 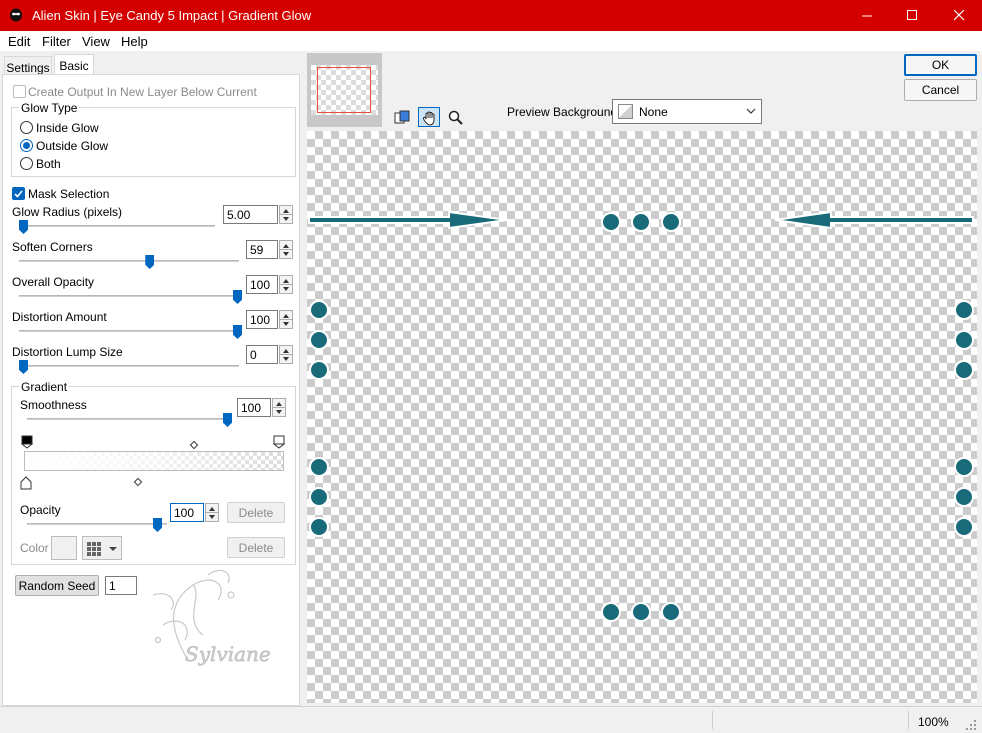 I want to click on compare-tool-button, so click(x=401, y=117).